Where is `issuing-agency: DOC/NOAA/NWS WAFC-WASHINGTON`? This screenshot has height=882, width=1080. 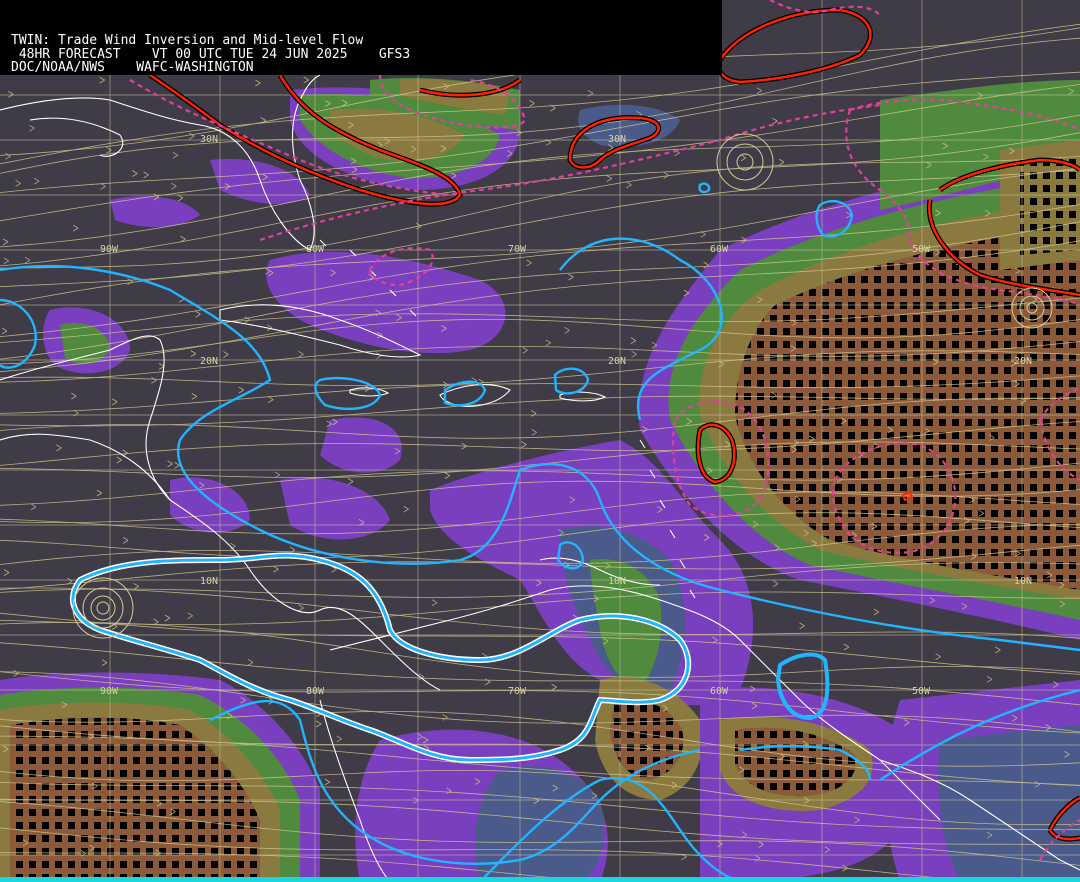
issuing-agency: DOC/NOAA/NWS WAFC-WASHINGTON is located at coordinates (132, 67).